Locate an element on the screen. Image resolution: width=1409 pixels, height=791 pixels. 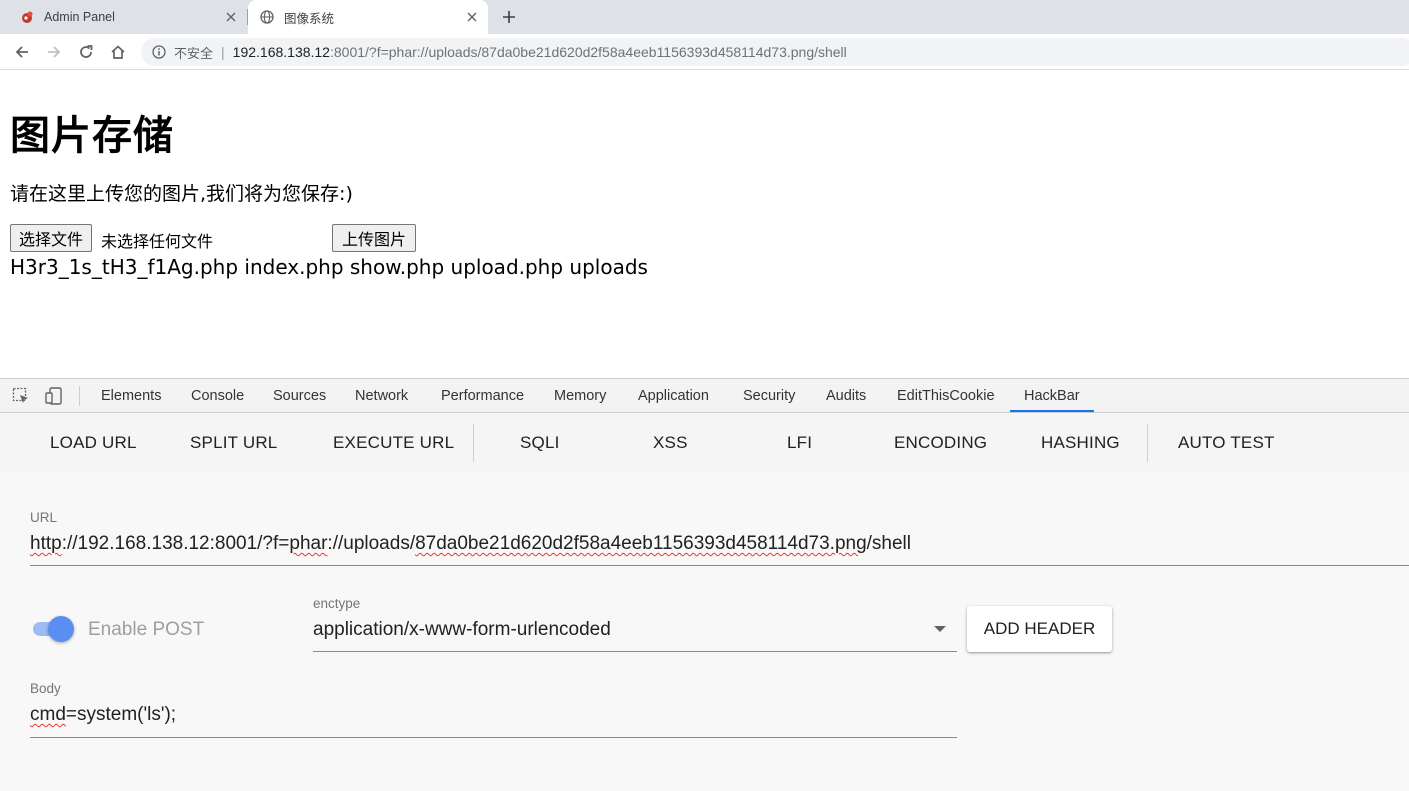
tab-console: Console is located at coordinates (217, 396).